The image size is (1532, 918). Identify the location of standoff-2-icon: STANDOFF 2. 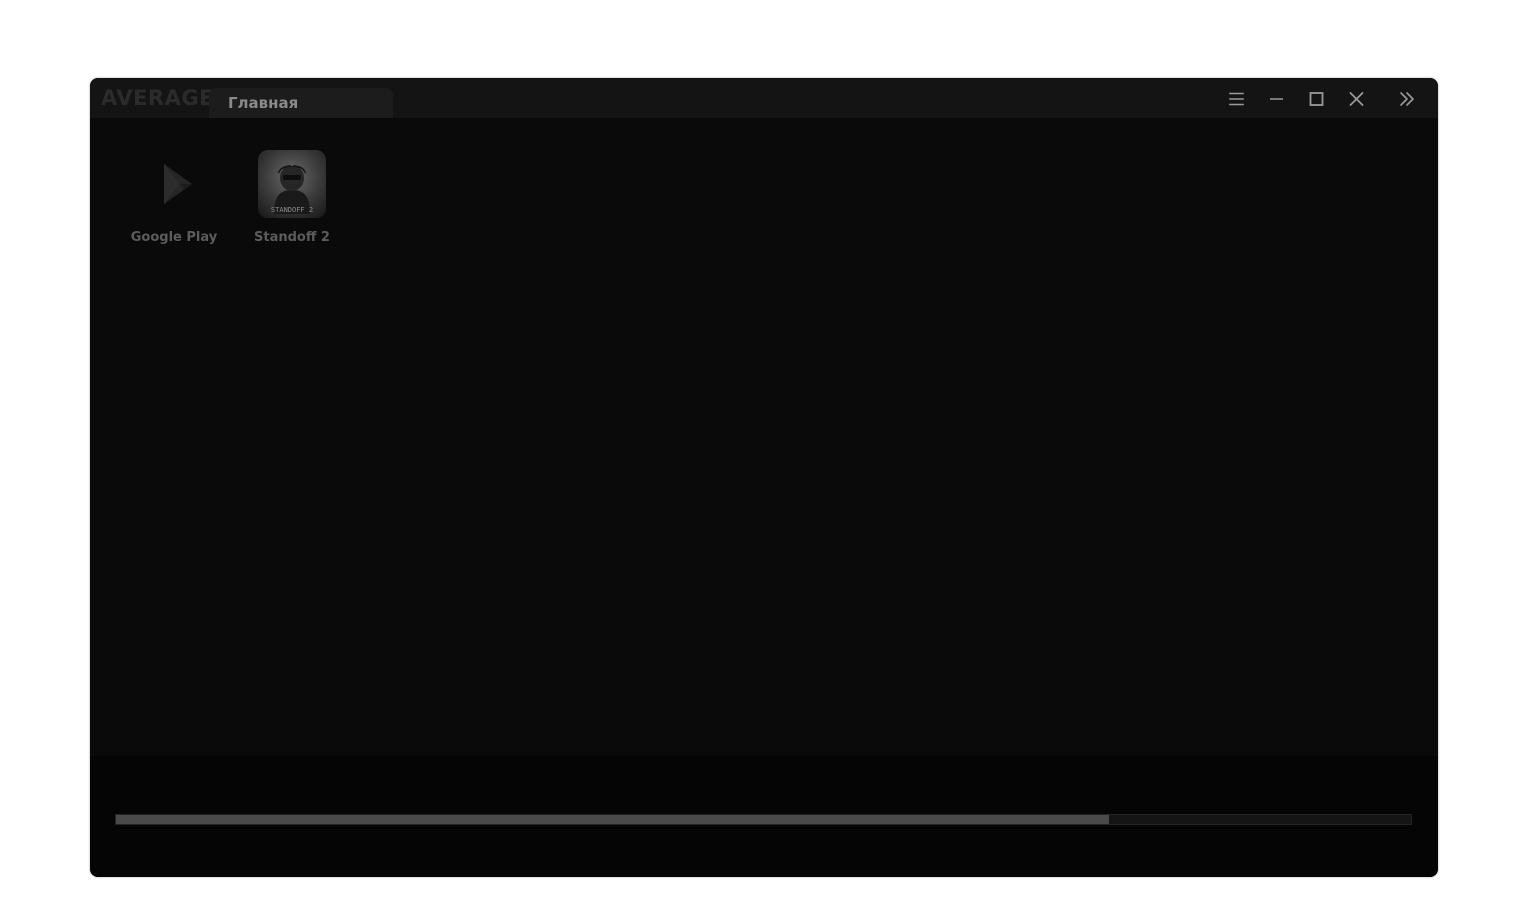
(292, 184).